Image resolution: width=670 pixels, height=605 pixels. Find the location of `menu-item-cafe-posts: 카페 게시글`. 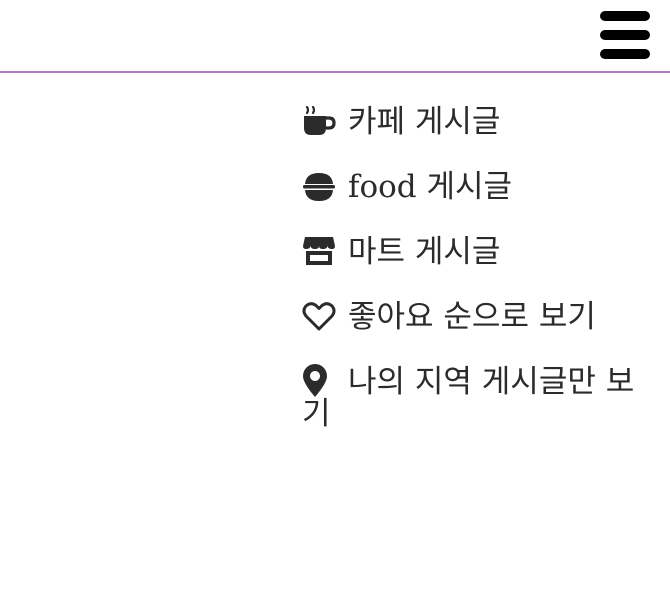

menu-item-cafe-posts: 카페 게시글 is located at coordinates (482, 121).